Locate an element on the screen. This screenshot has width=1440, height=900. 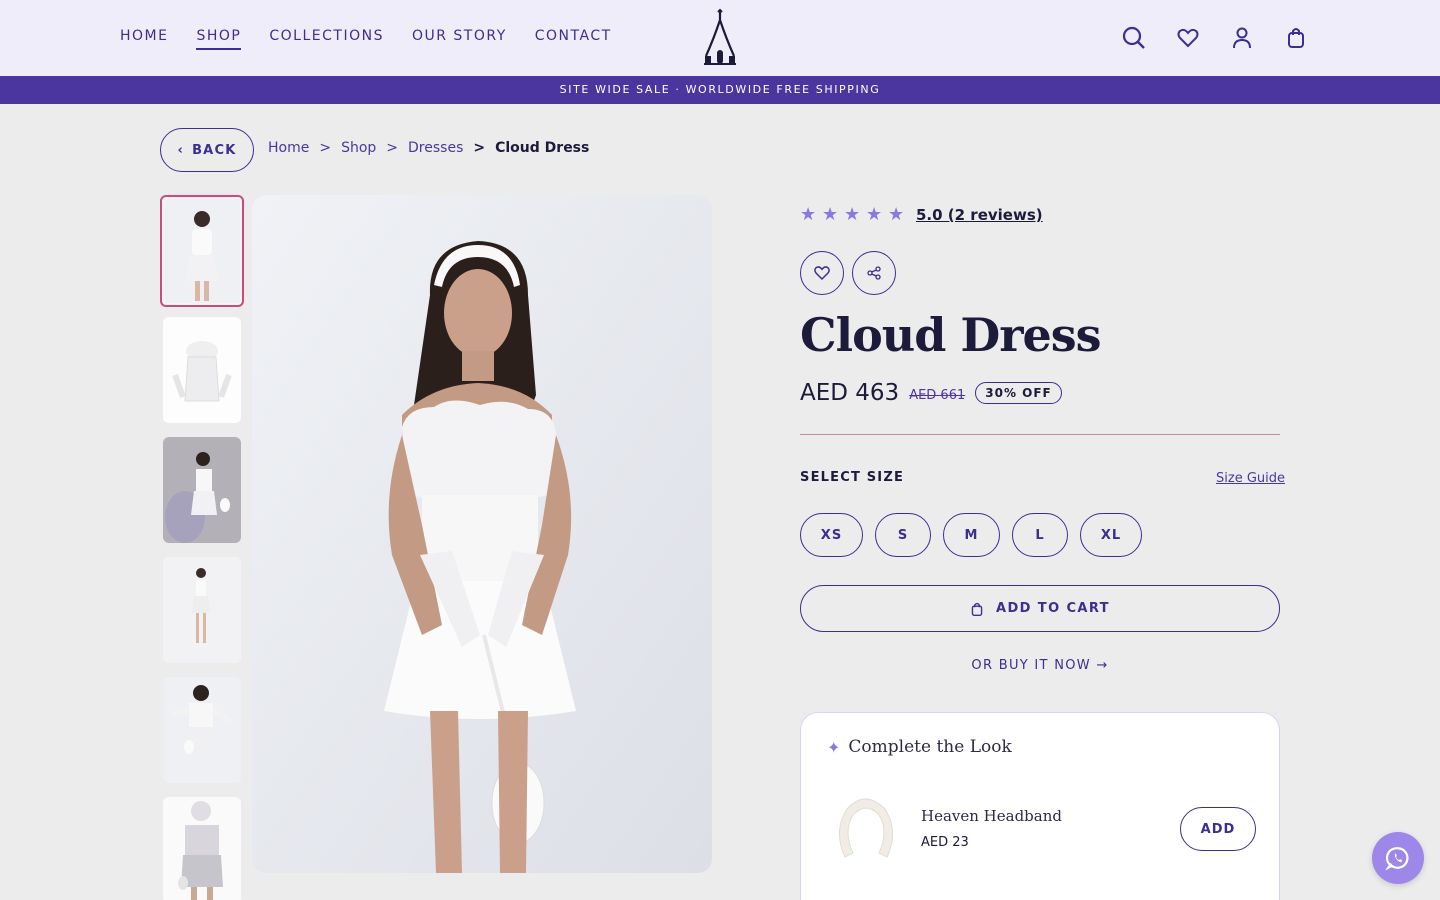
product-rating: ★ ★ ★ ★ ★ 5.0 (2 reviews) is located at coordinates (921, 215).